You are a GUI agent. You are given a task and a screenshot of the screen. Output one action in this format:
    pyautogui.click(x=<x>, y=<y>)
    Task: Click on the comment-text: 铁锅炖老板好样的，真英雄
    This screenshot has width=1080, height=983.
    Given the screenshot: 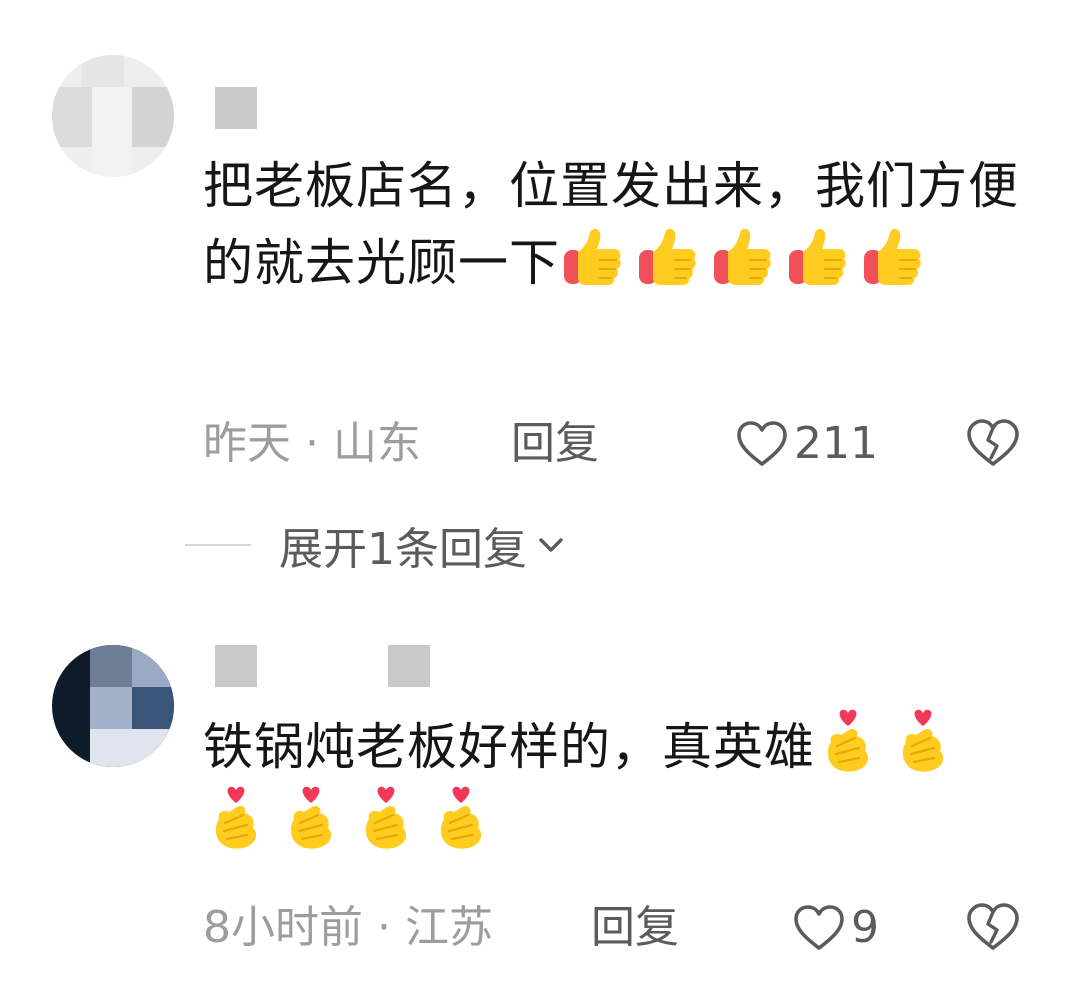 What is the action you would take?
    pyautogui.click(x=618, y=785)
    